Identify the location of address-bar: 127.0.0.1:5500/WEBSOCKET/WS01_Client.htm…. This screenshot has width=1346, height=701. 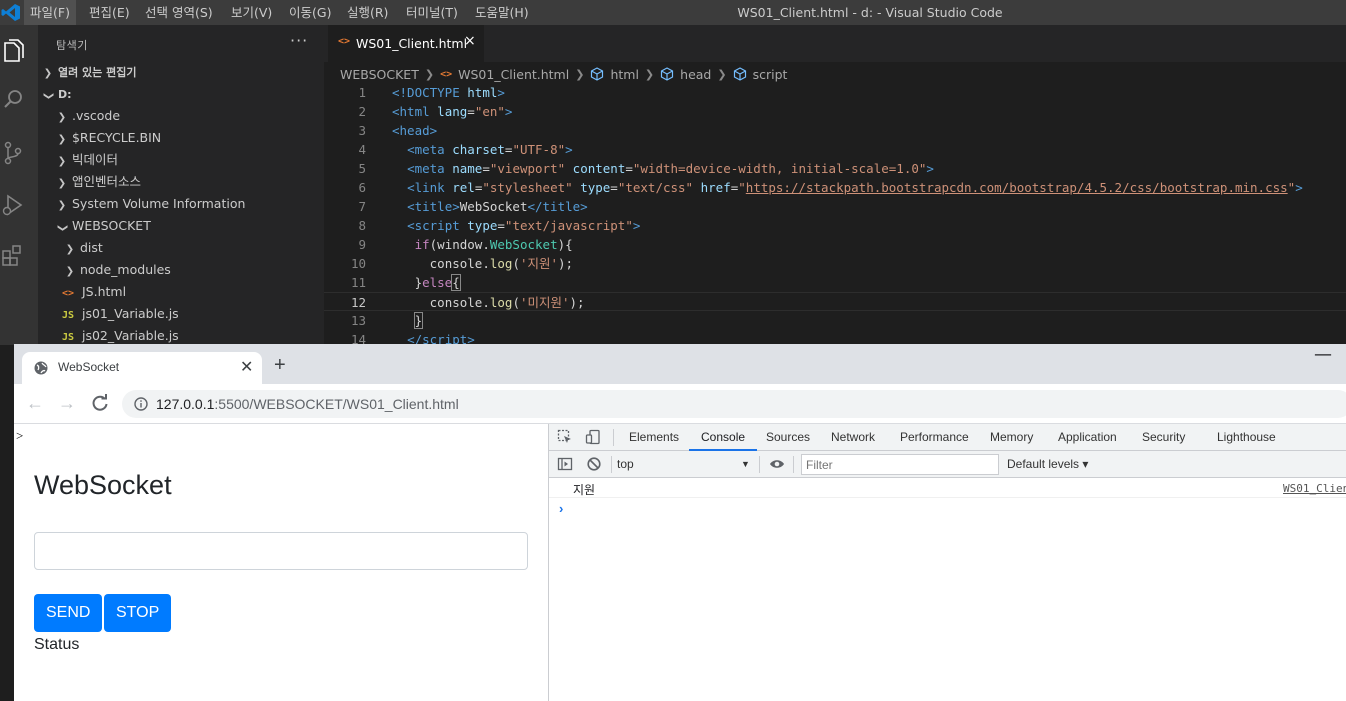
(734, 404).